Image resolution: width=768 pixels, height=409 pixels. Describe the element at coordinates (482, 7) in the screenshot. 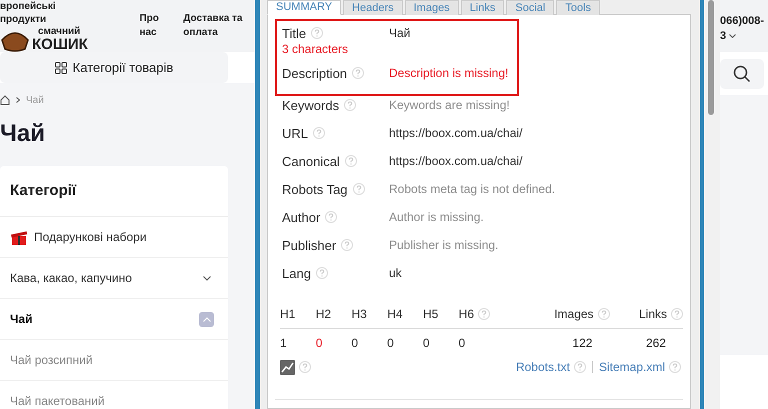

I see `tab: Links` at that location.